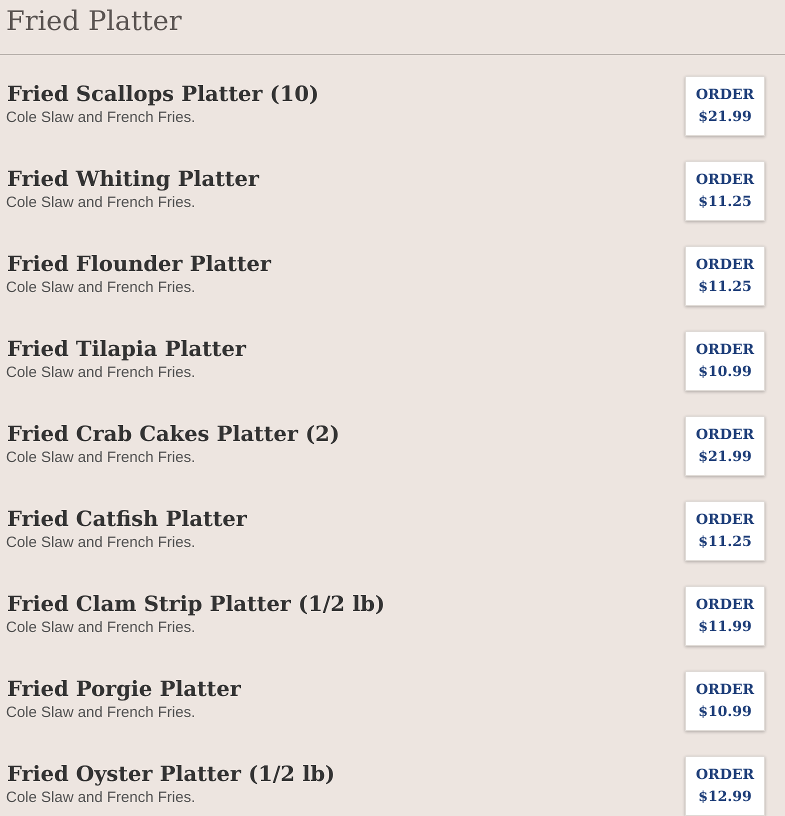 Image resolution: width=785 pixels, height=816 pixels. What do you see at coordinates (139, 264) in the screenshot?
I see `dish-name: Fried Flounder Platter` at bounding box center [139, 264].